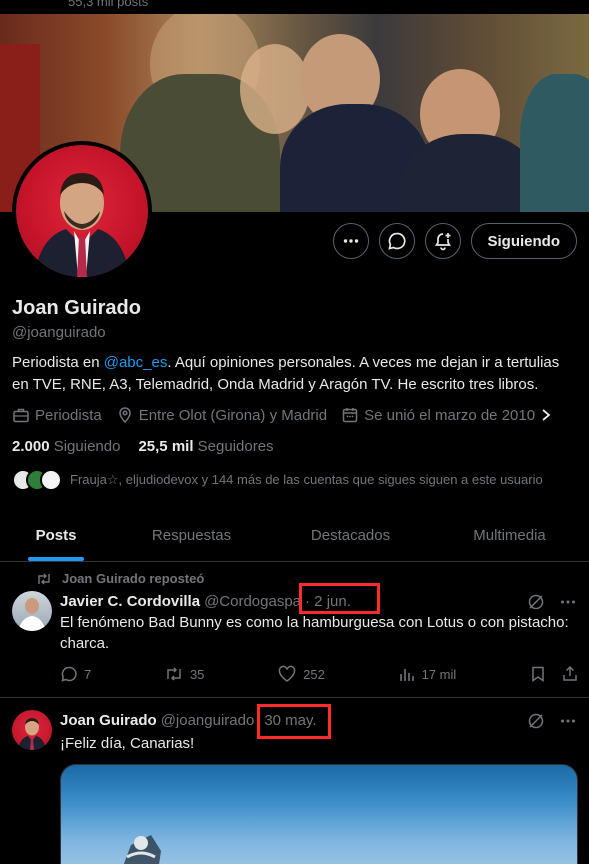 This screenshot has height=864, width=589. I want to click on following-stat: 2.000 Siguiendo, so click(66, 446).